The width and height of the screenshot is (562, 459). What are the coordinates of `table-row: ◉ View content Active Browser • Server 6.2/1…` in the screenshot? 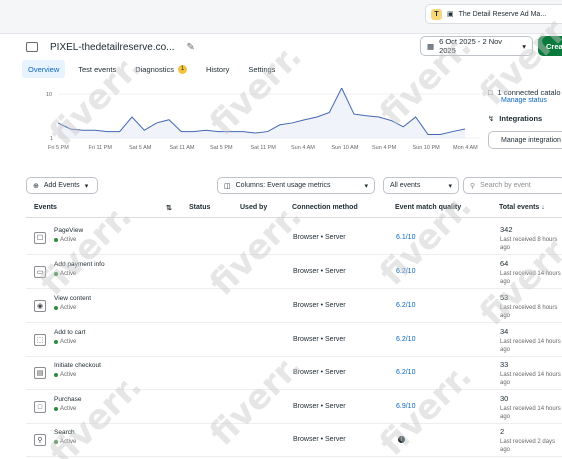 It's located at (294, 306).